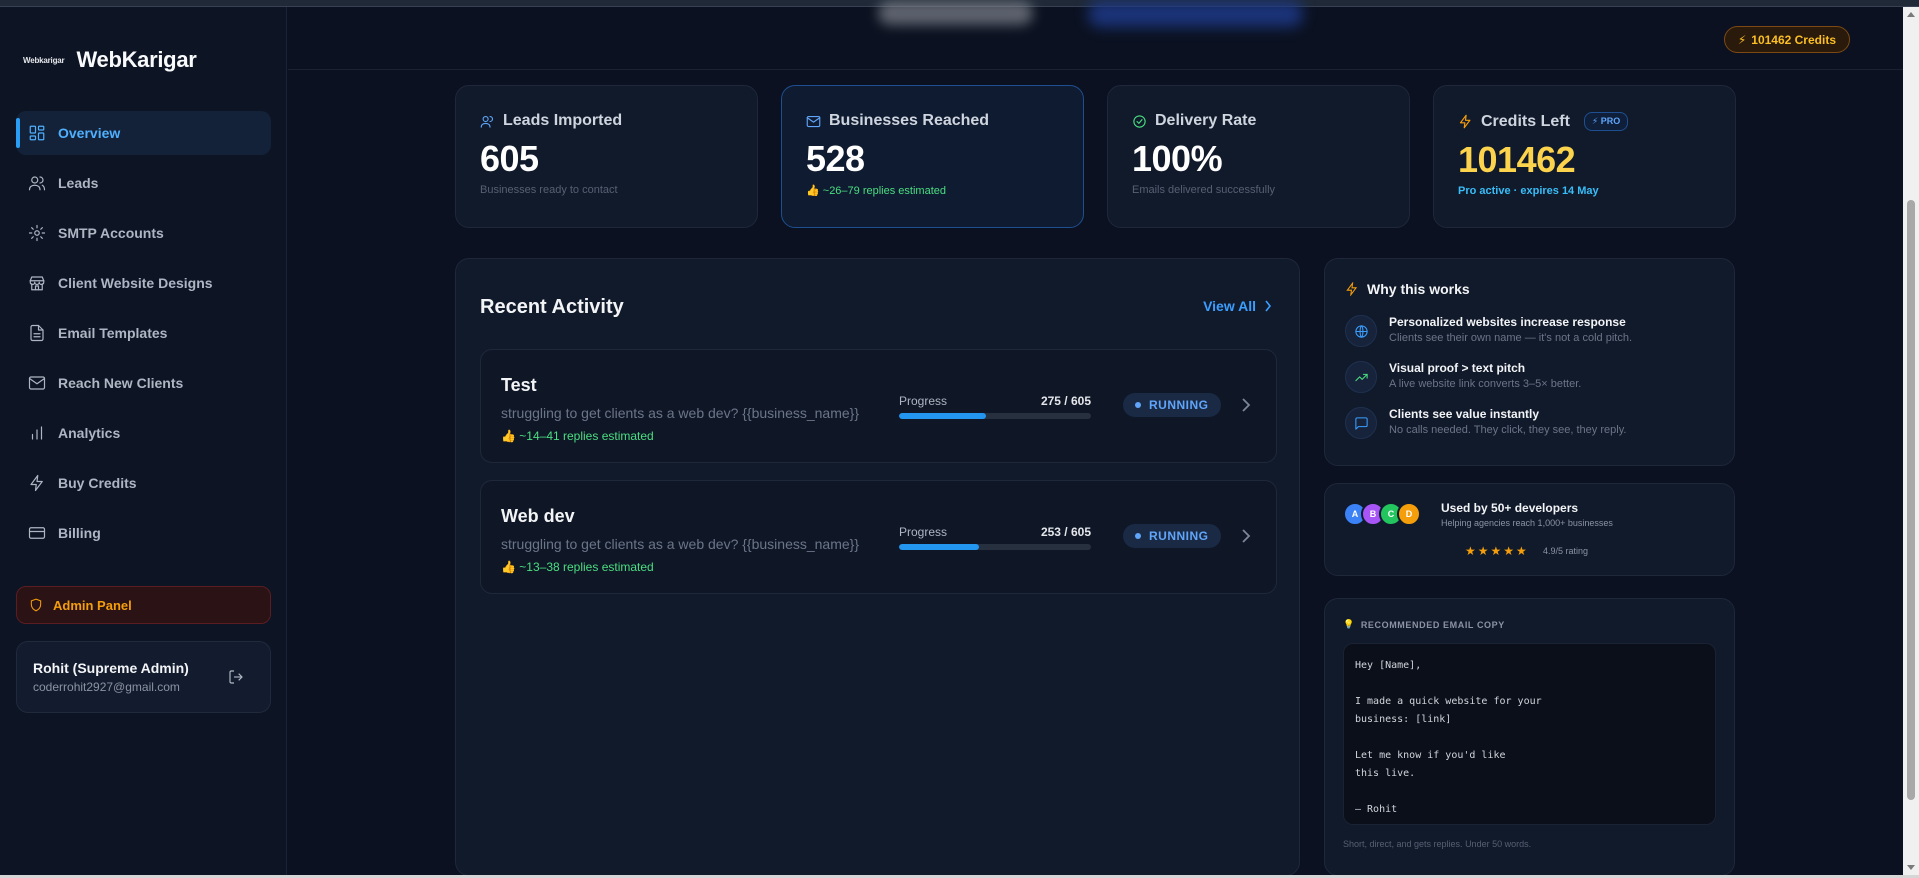  Describe the element at coordinates (909, 120) in the screenshot. I see `stat-title: Businesses Reached` at that location.